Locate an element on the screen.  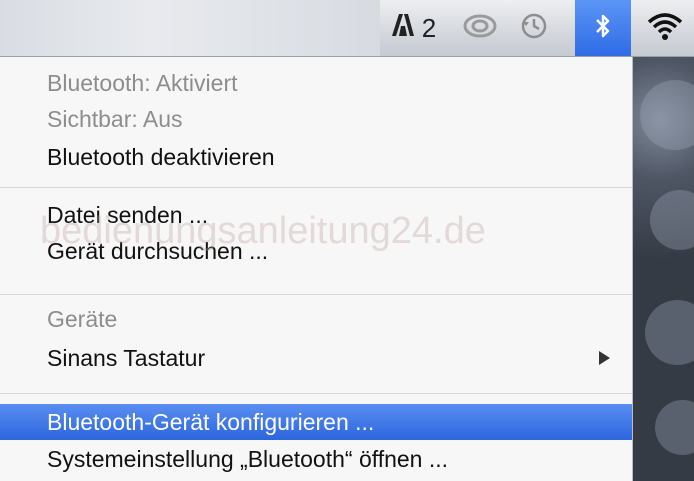
adobe-updater-menu: 2 is located at coordinates (413, 28).